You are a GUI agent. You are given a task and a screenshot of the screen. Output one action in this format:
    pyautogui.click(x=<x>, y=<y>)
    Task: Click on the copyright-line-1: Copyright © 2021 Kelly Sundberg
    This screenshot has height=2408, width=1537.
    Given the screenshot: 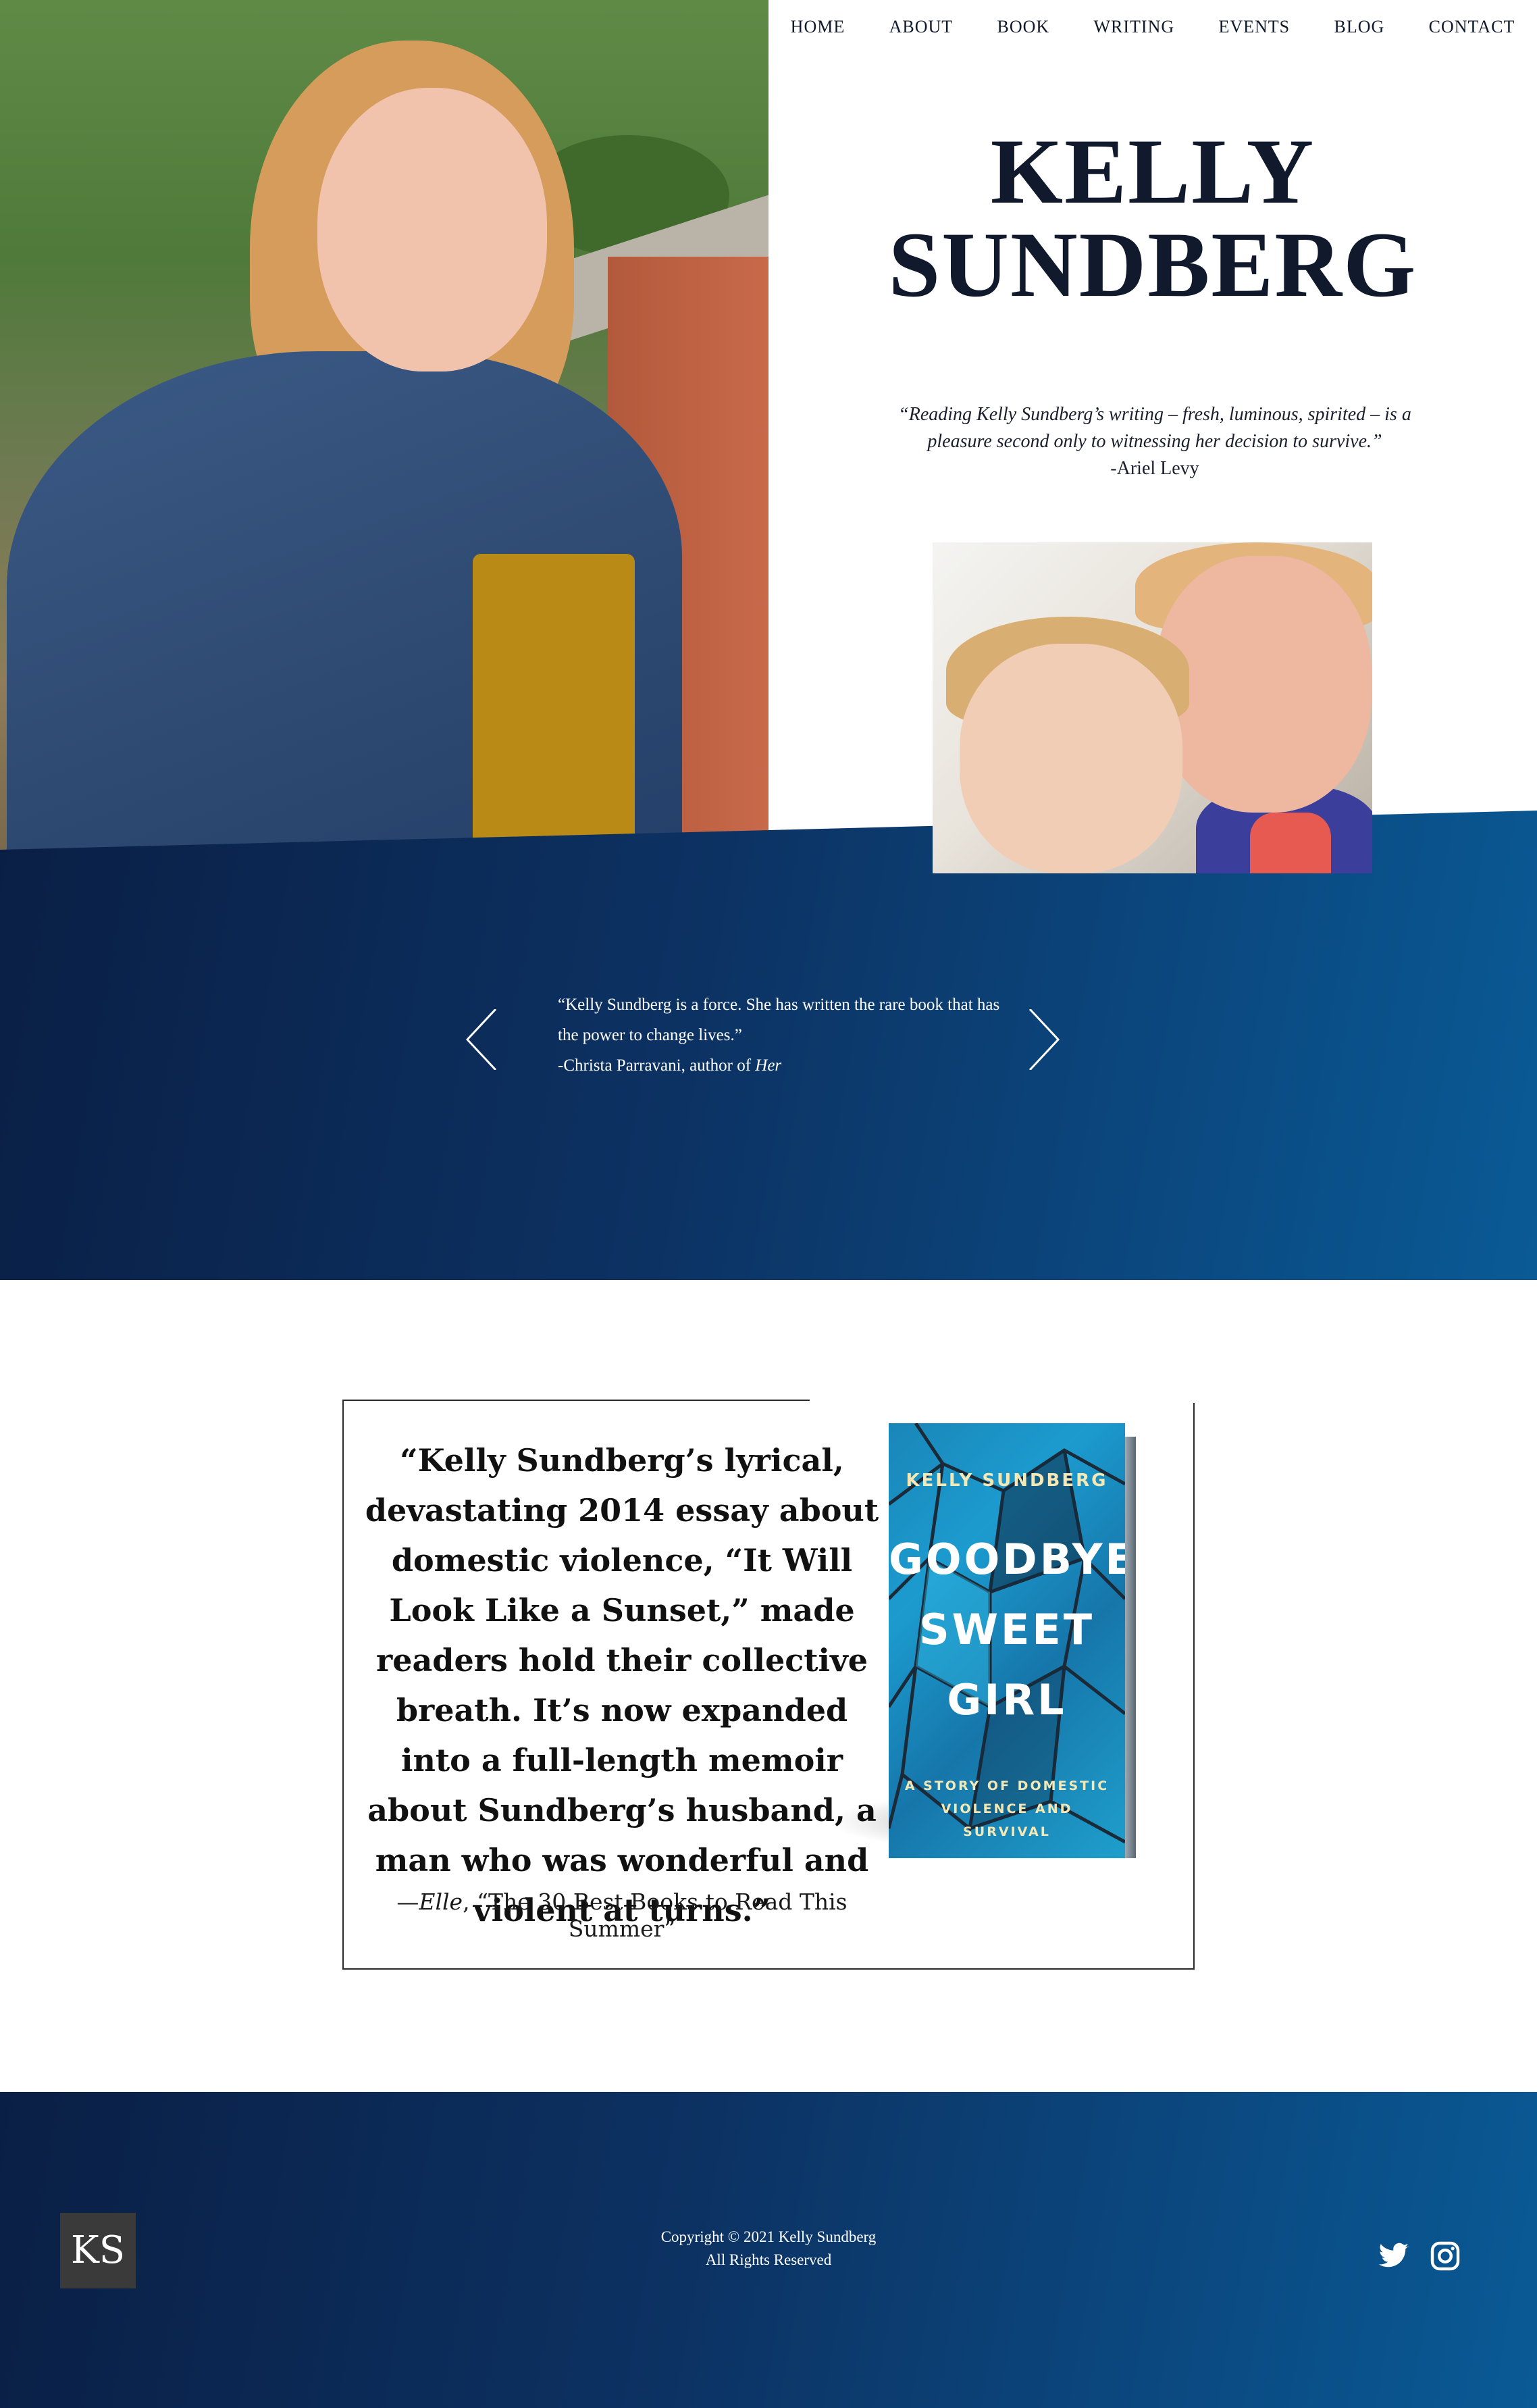 What is the action you would take?
    pyautogui.click(x=768, y=2236)
    